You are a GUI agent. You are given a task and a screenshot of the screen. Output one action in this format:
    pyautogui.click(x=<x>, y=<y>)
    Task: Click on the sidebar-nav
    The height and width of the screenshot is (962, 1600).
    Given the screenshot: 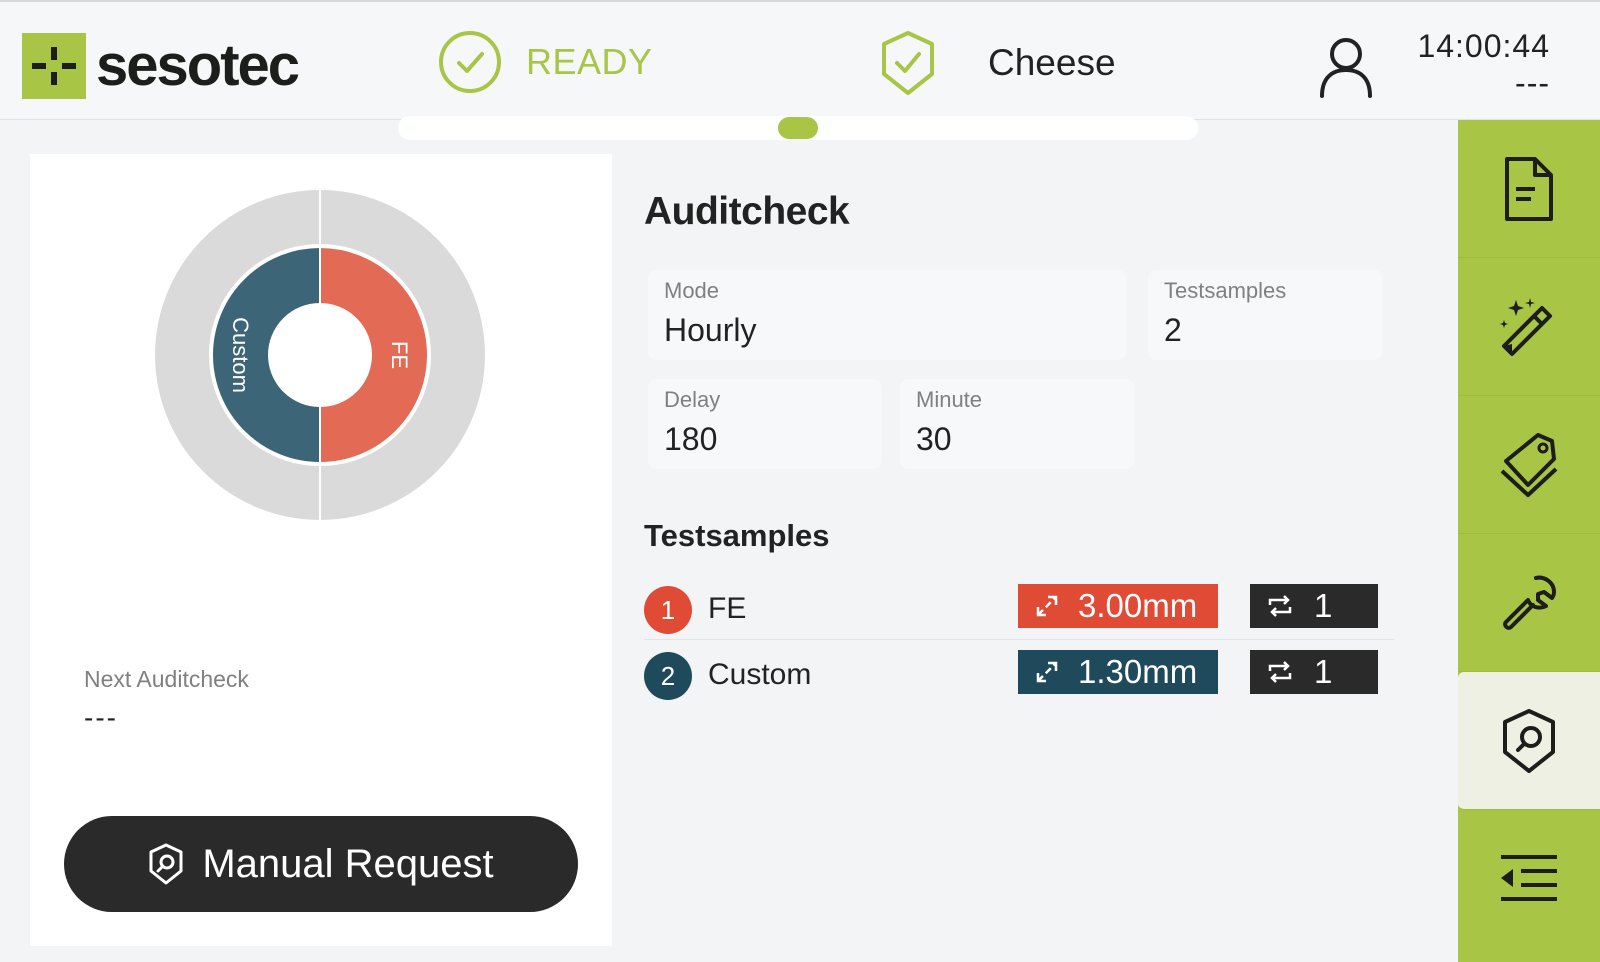 What is the action you would take?
    pyautogui.click(x=1529, y=541)
    